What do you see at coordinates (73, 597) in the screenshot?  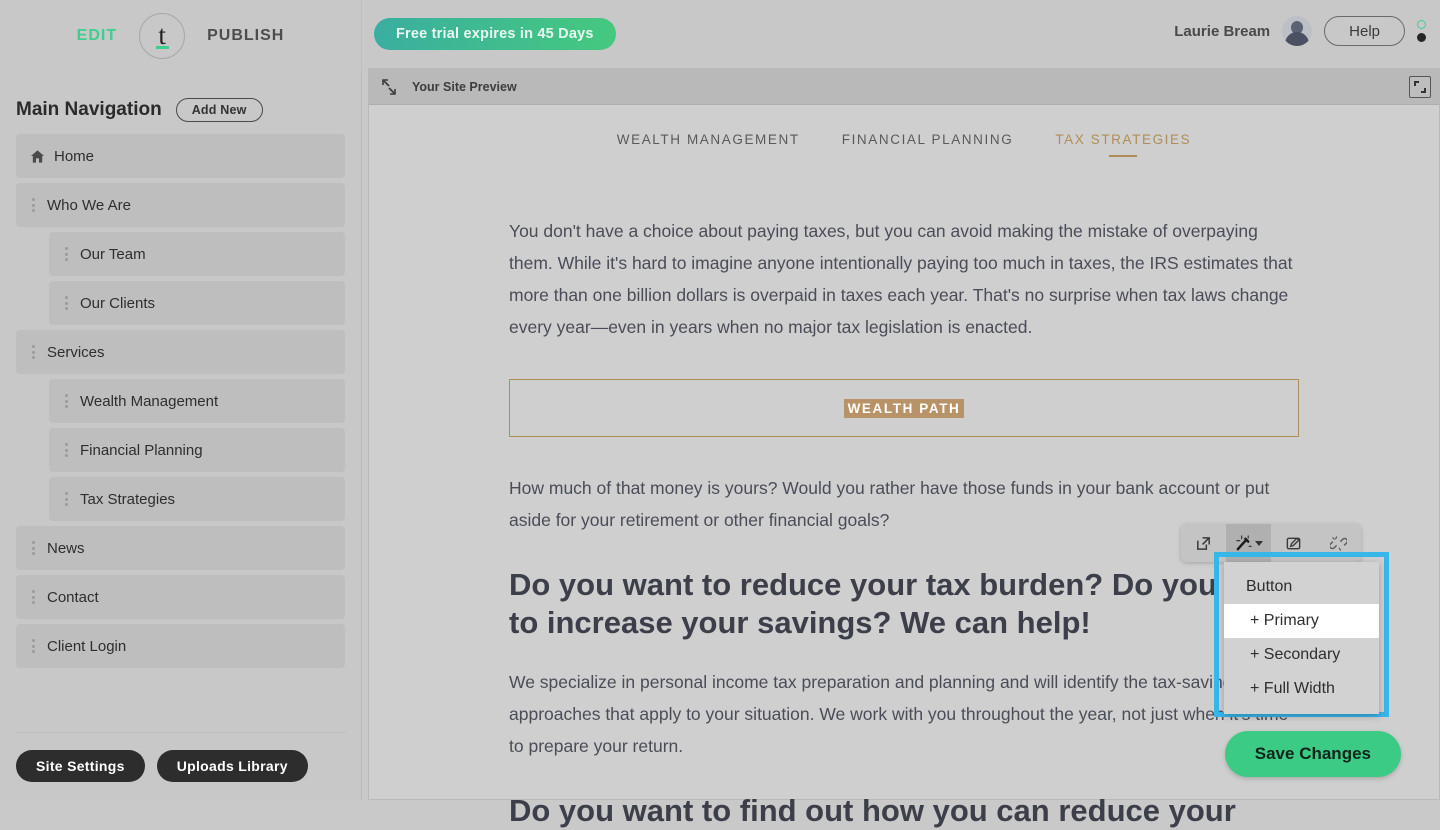 I see `sidebar-item-label: Contact` at bounding box center [73, 597].